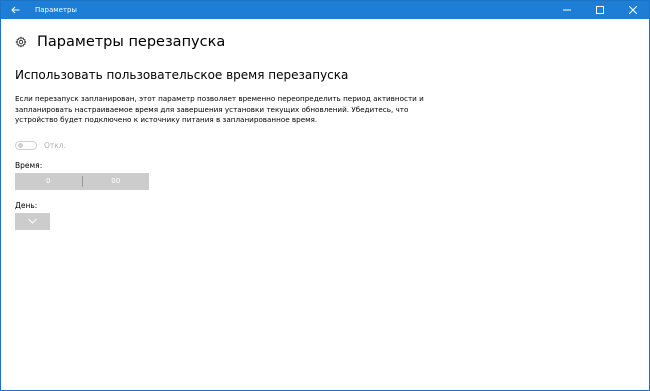 This screenshot has width=650, height=391. What do you see at coordinates (325, 145) in the screenshot?
I see `restart-toggle-row: Откл.` at bounding box center [325, 145].